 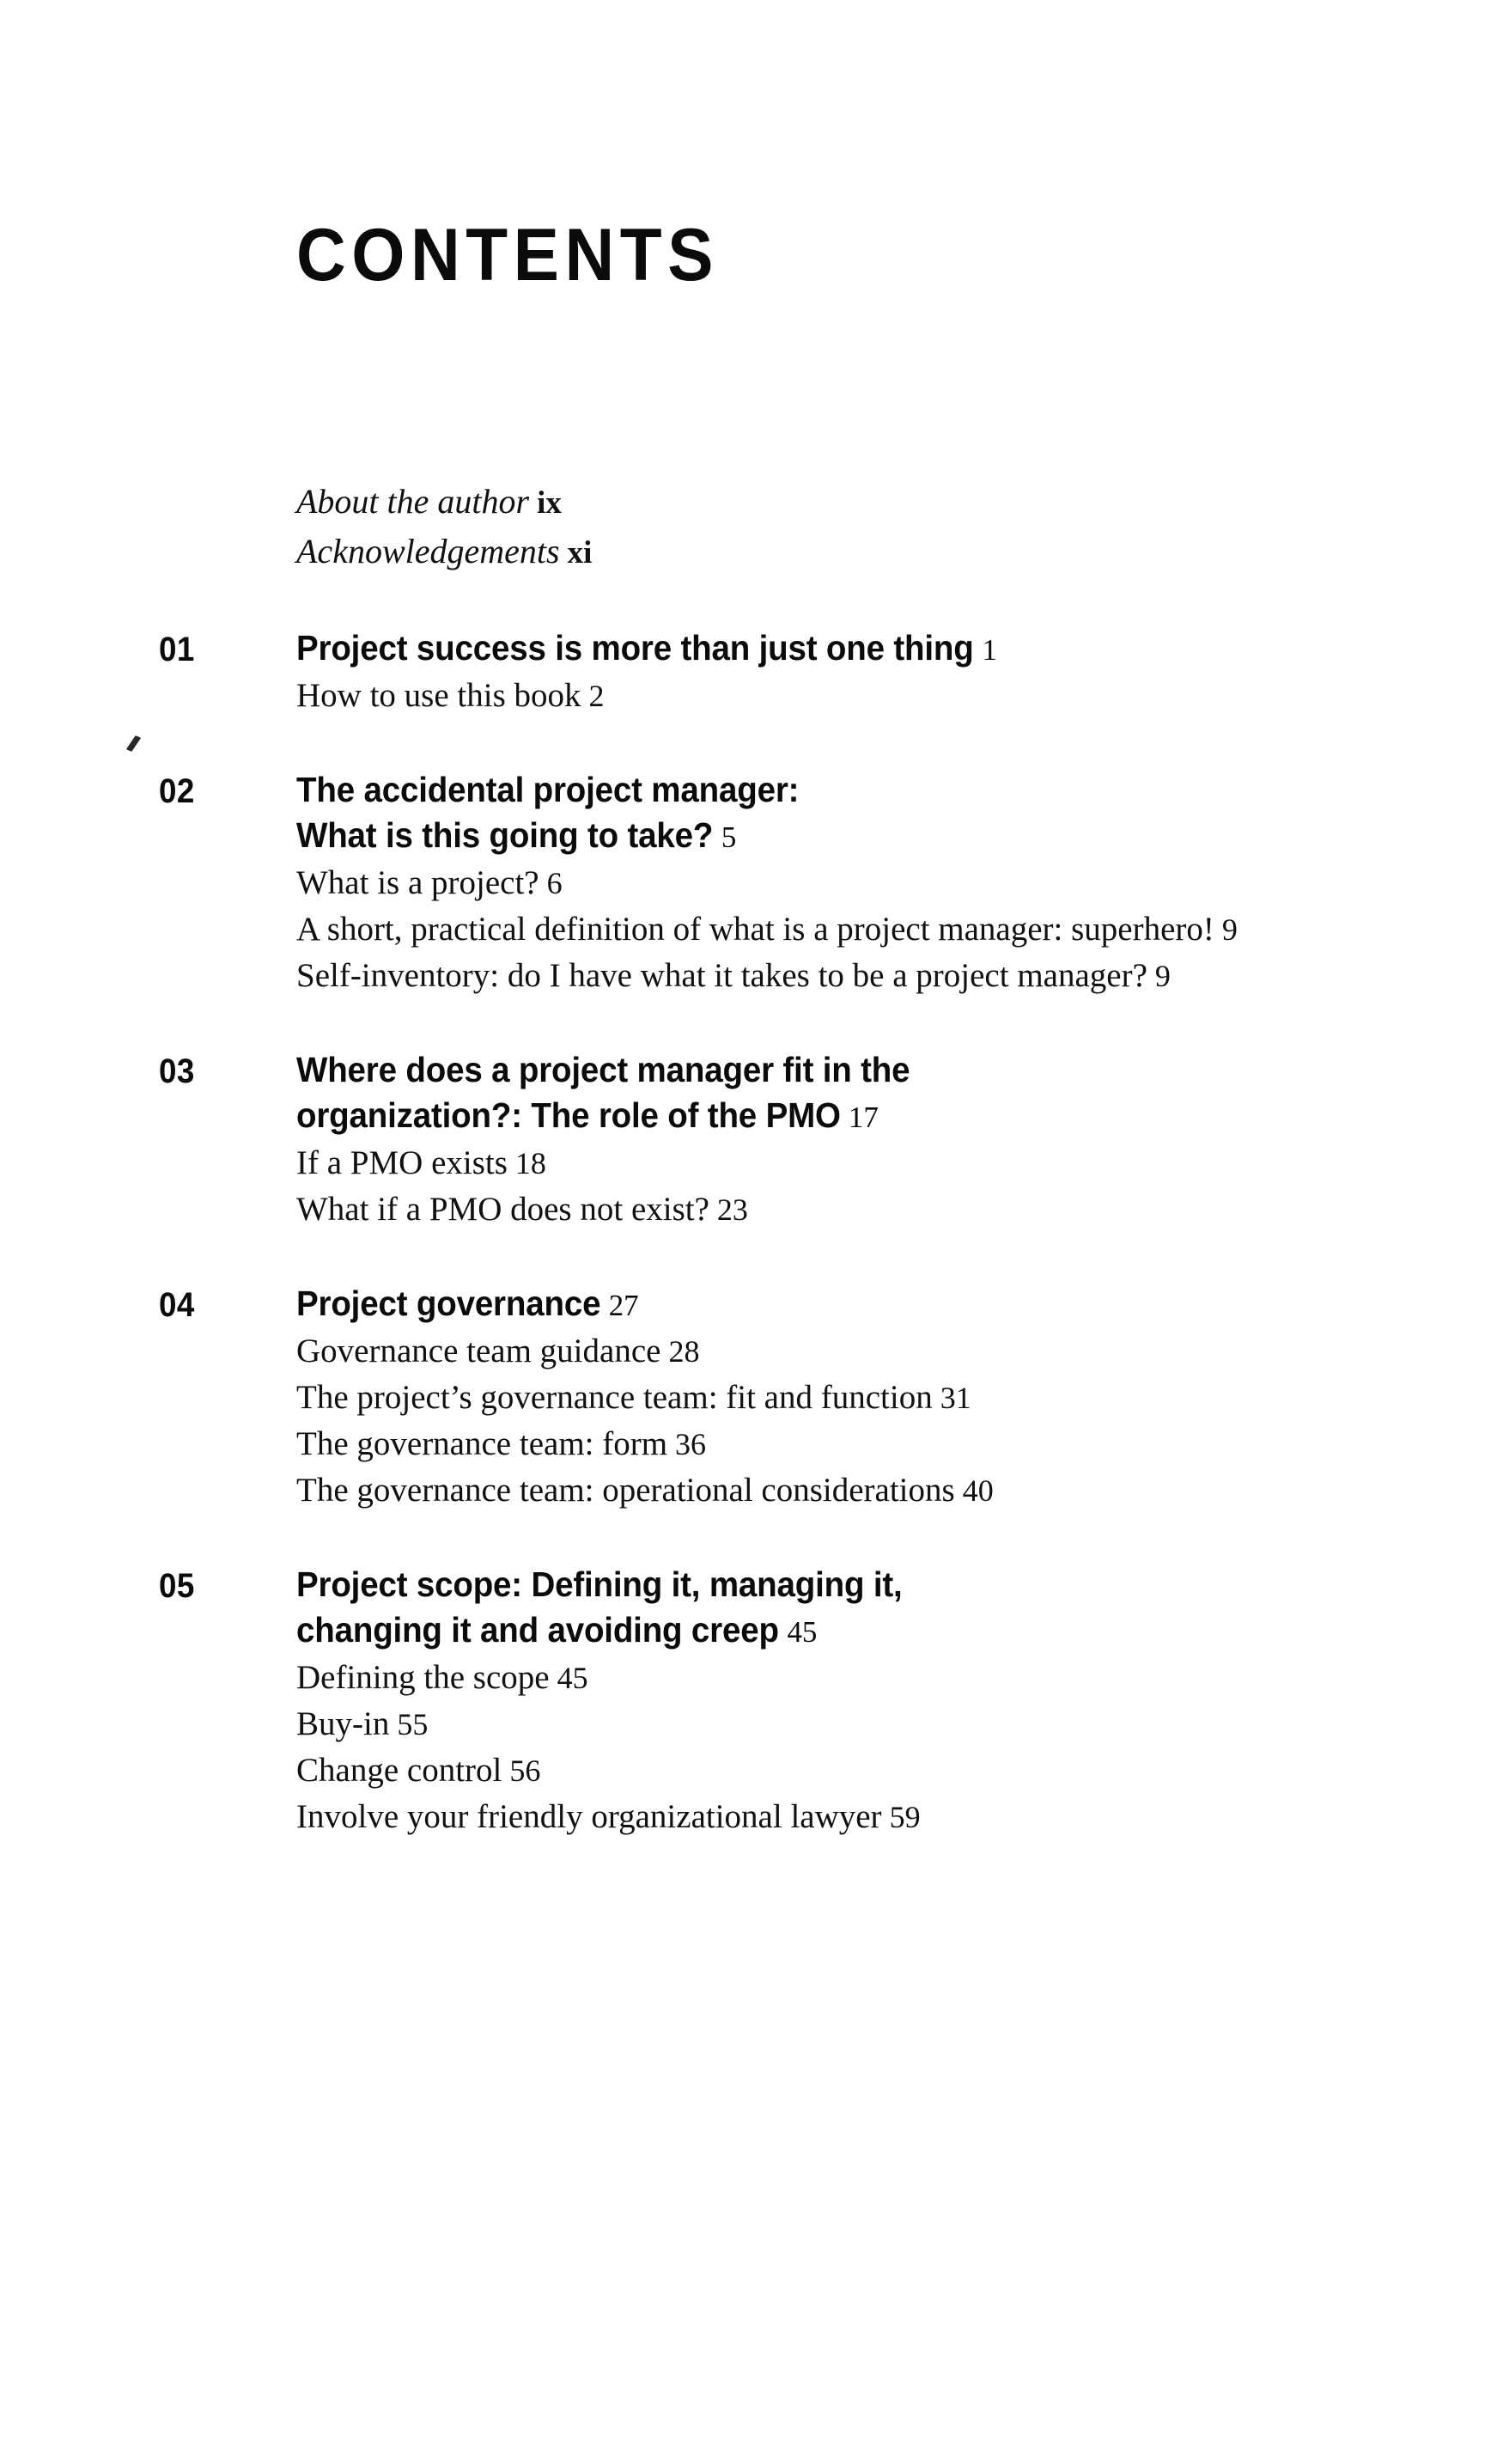 What do you see at coordinates (438, 695) in the screenshot?
I see `section-label: How to use this book` at bounding box center [438, 695].